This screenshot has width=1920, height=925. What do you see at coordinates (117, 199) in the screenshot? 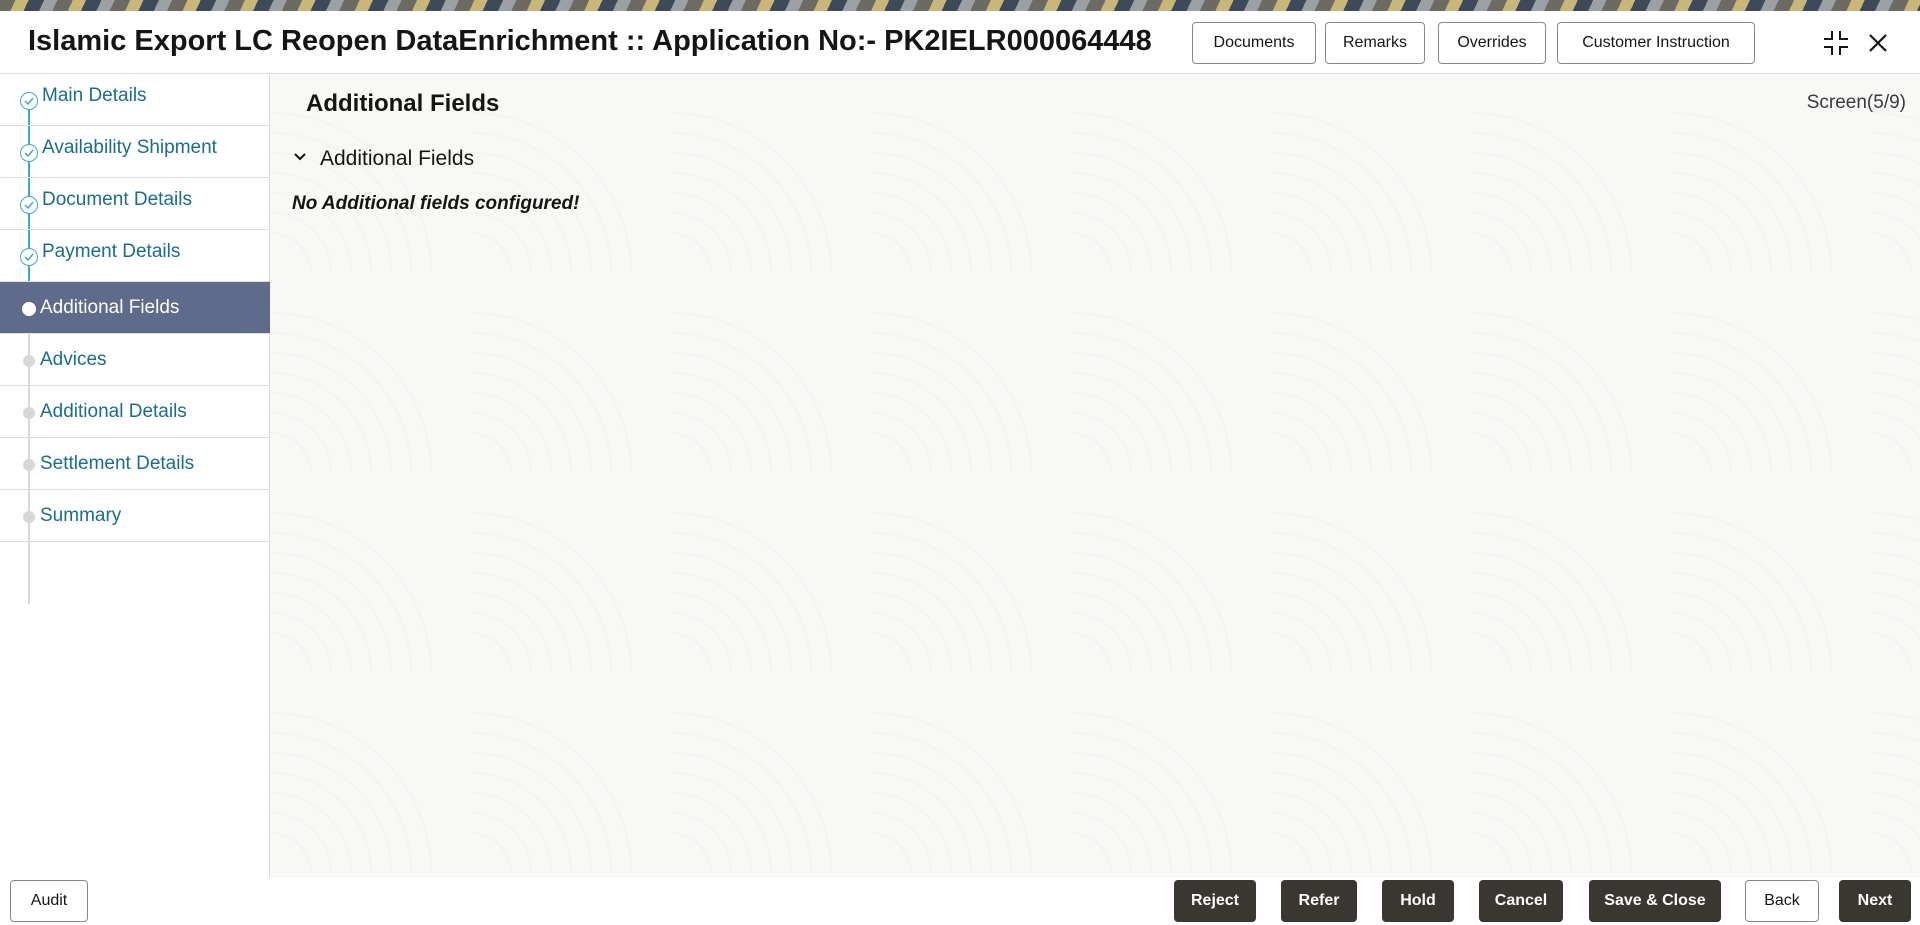
I see `sidebar-item-label: Document Details` at bounding box center [117, 199].